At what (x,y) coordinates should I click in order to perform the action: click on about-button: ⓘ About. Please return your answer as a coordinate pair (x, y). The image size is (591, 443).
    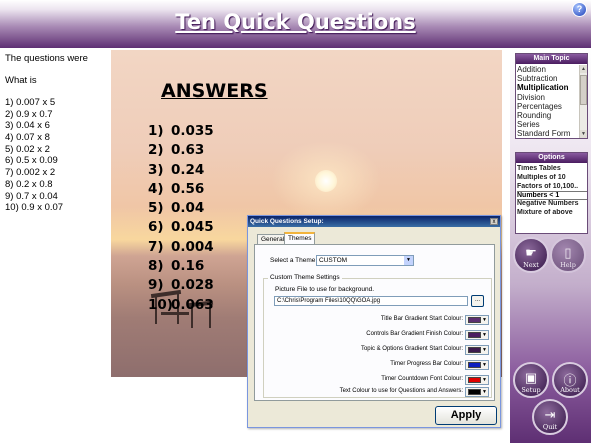
    Looking at the image, I should click on (570, 380).